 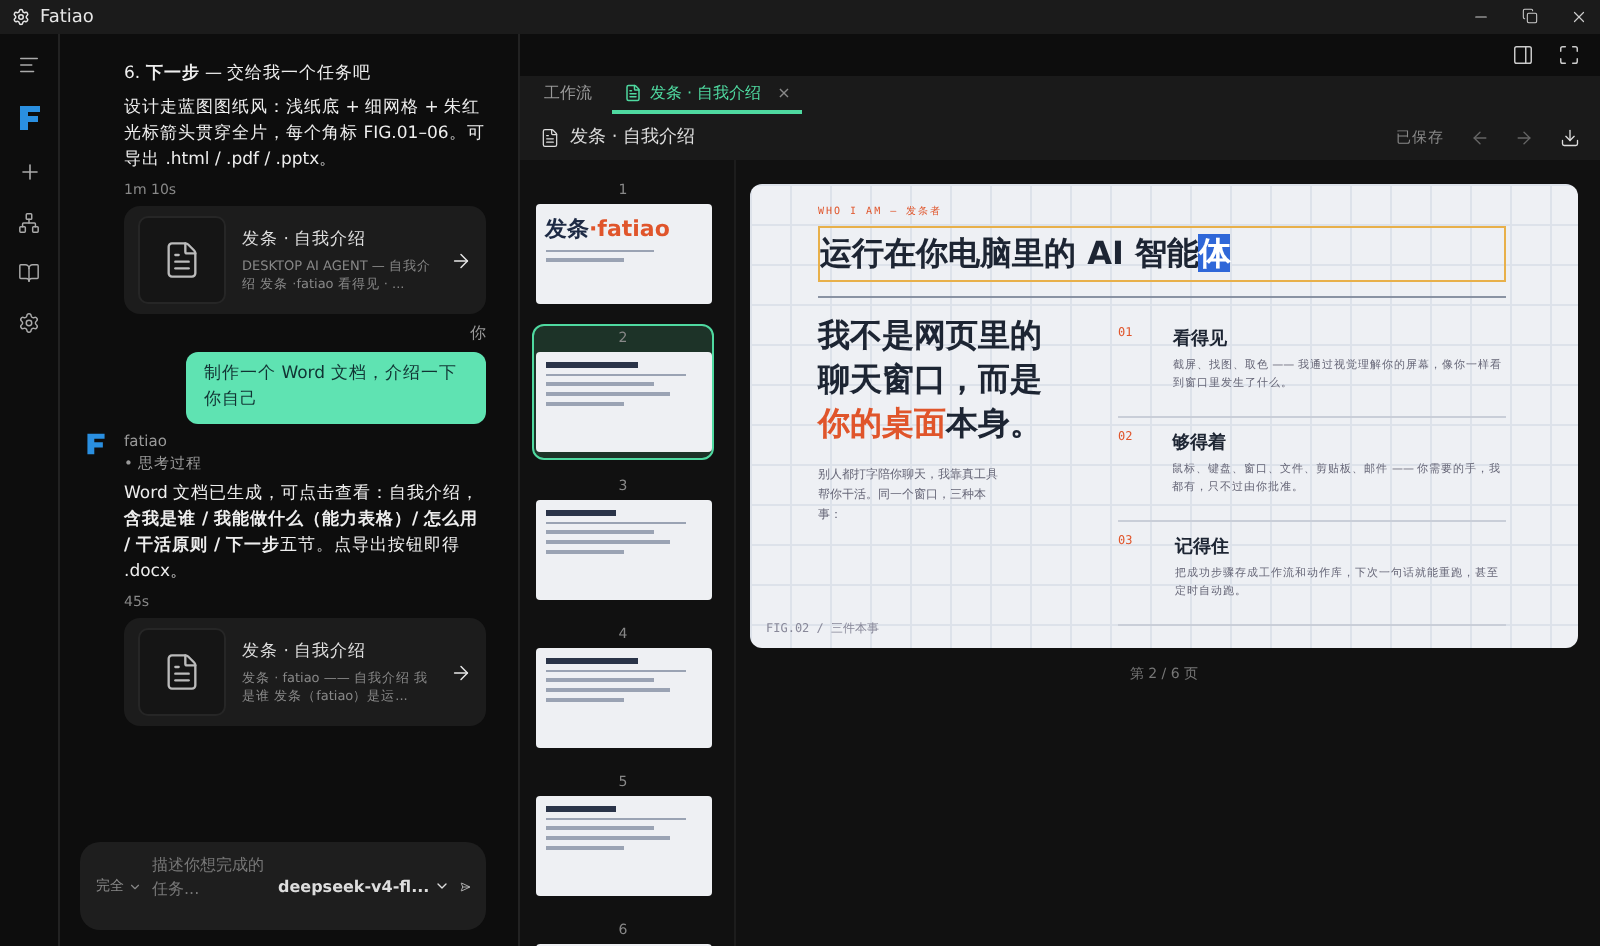 What do you see at coordinates (1524, 137) in the screenshot?
I see `forward-arrow-icon` at bounding box center [1524, 137].